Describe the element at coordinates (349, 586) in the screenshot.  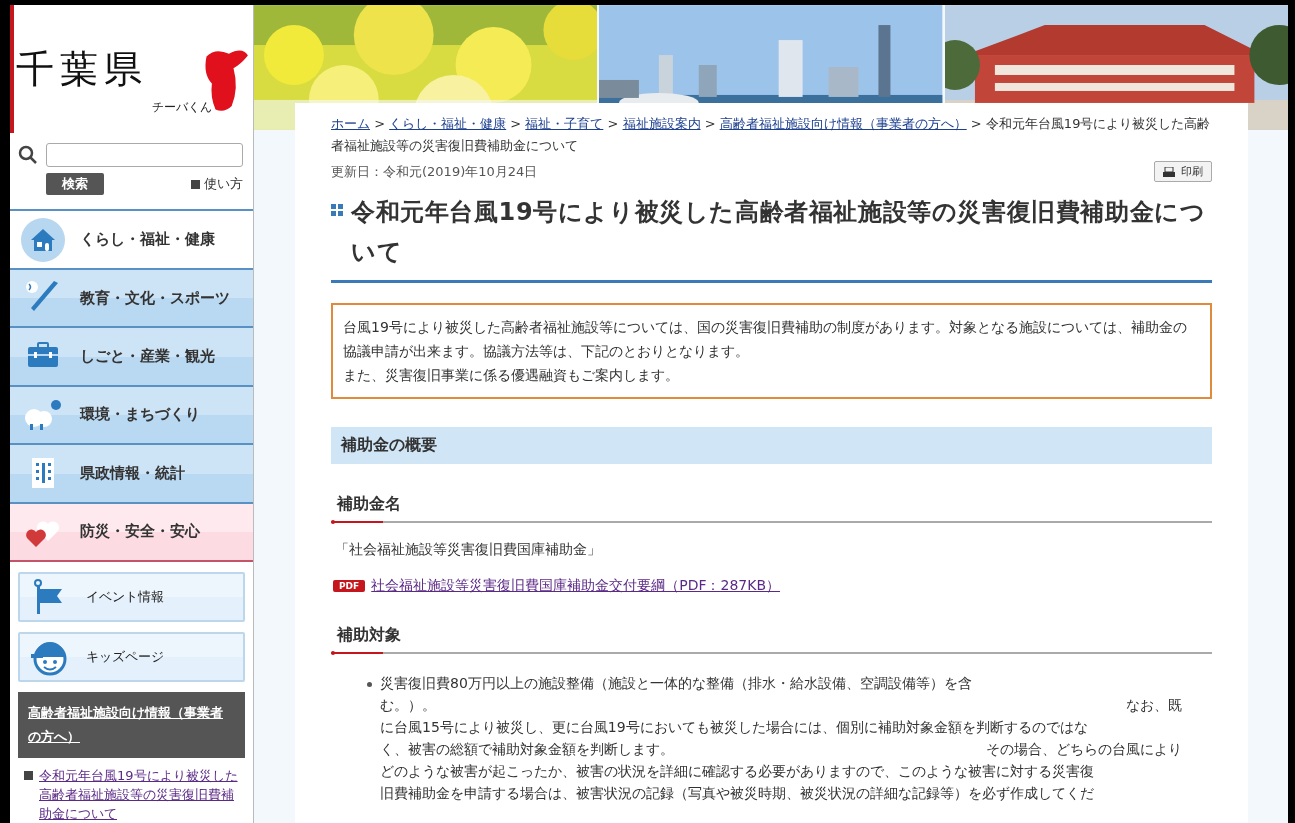
I see `pdf-badge: PDF` at that location.